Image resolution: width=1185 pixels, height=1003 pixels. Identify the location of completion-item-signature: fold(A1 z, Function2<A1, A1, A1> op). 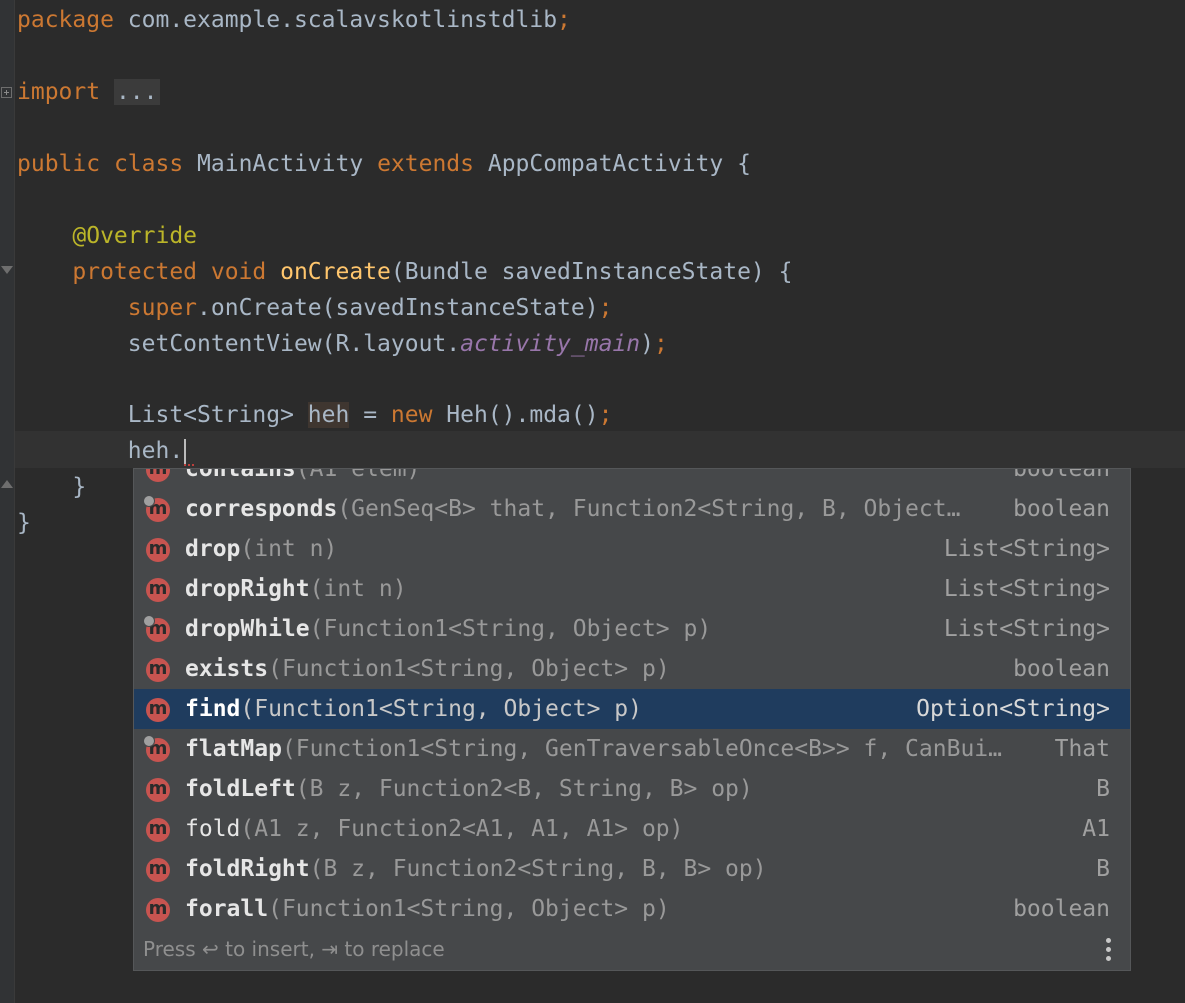
(434, 829).